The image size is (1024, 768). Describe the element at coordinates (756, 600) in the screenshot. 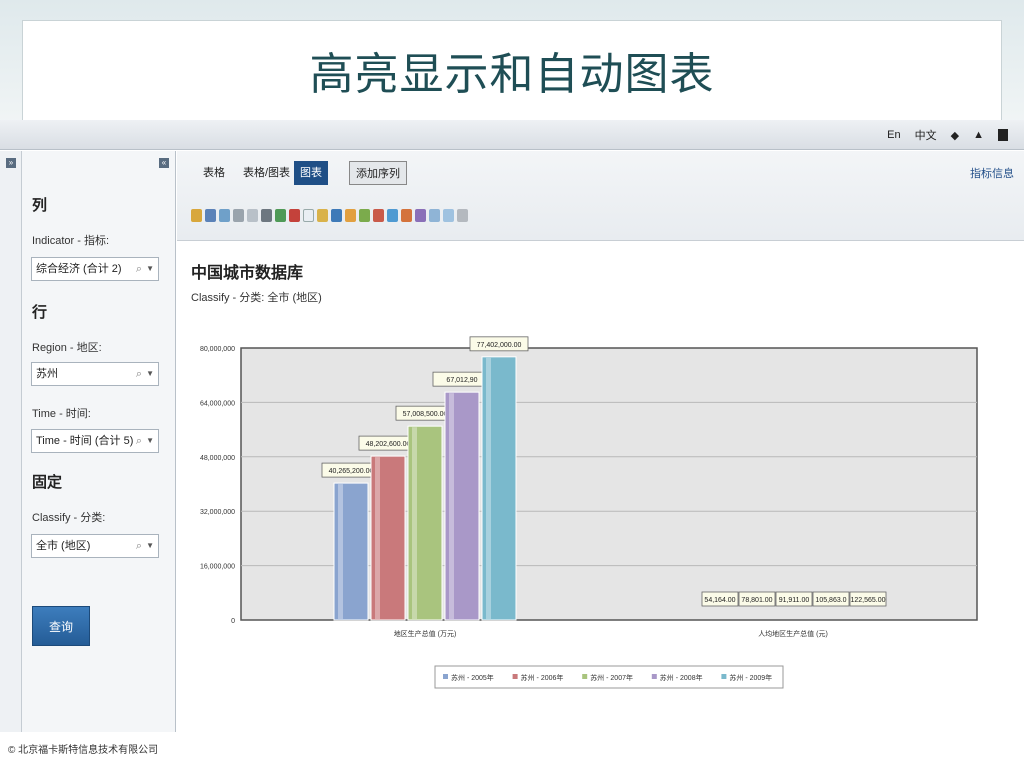

I see `data-label: 78,801.00` at that location.